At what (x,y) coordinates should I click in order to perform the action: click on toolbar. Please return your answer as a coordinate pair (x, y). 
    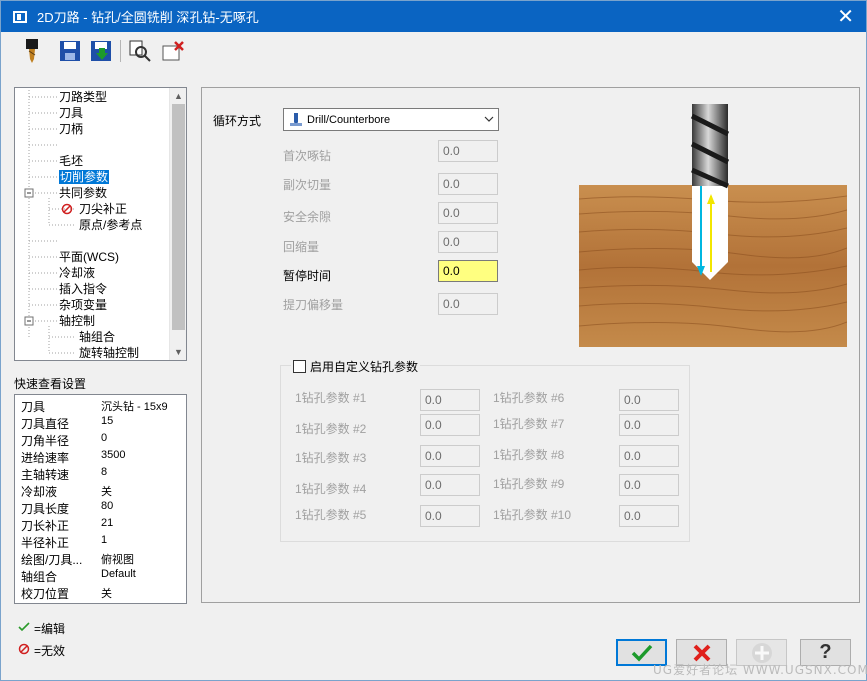
    Looking at the image, I should click on (433, 51).